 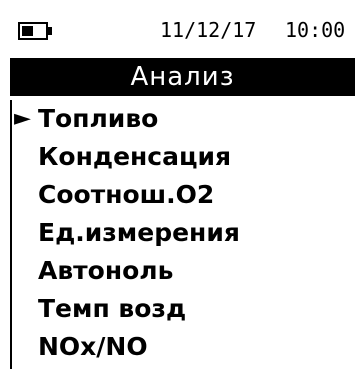 I want to click on menu-item-condensation: Конденсация, so click(x=183, y=157).